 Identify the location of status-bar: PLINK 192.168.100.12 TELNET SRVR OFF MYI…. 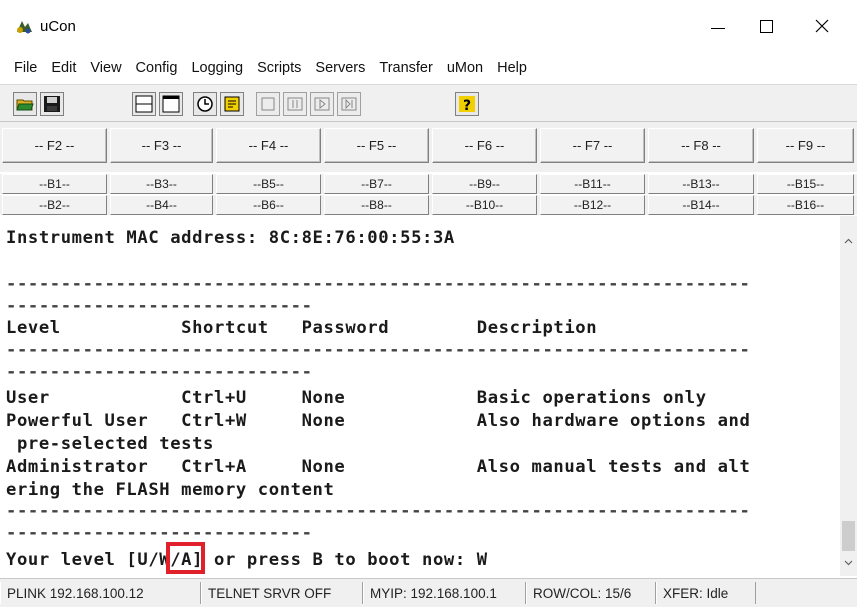
(428, 592).